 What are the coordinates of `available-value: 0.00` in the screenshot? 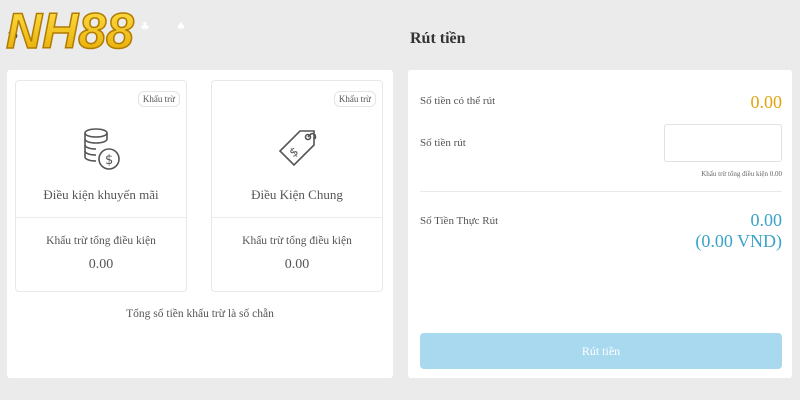 It's located at (766, 102).